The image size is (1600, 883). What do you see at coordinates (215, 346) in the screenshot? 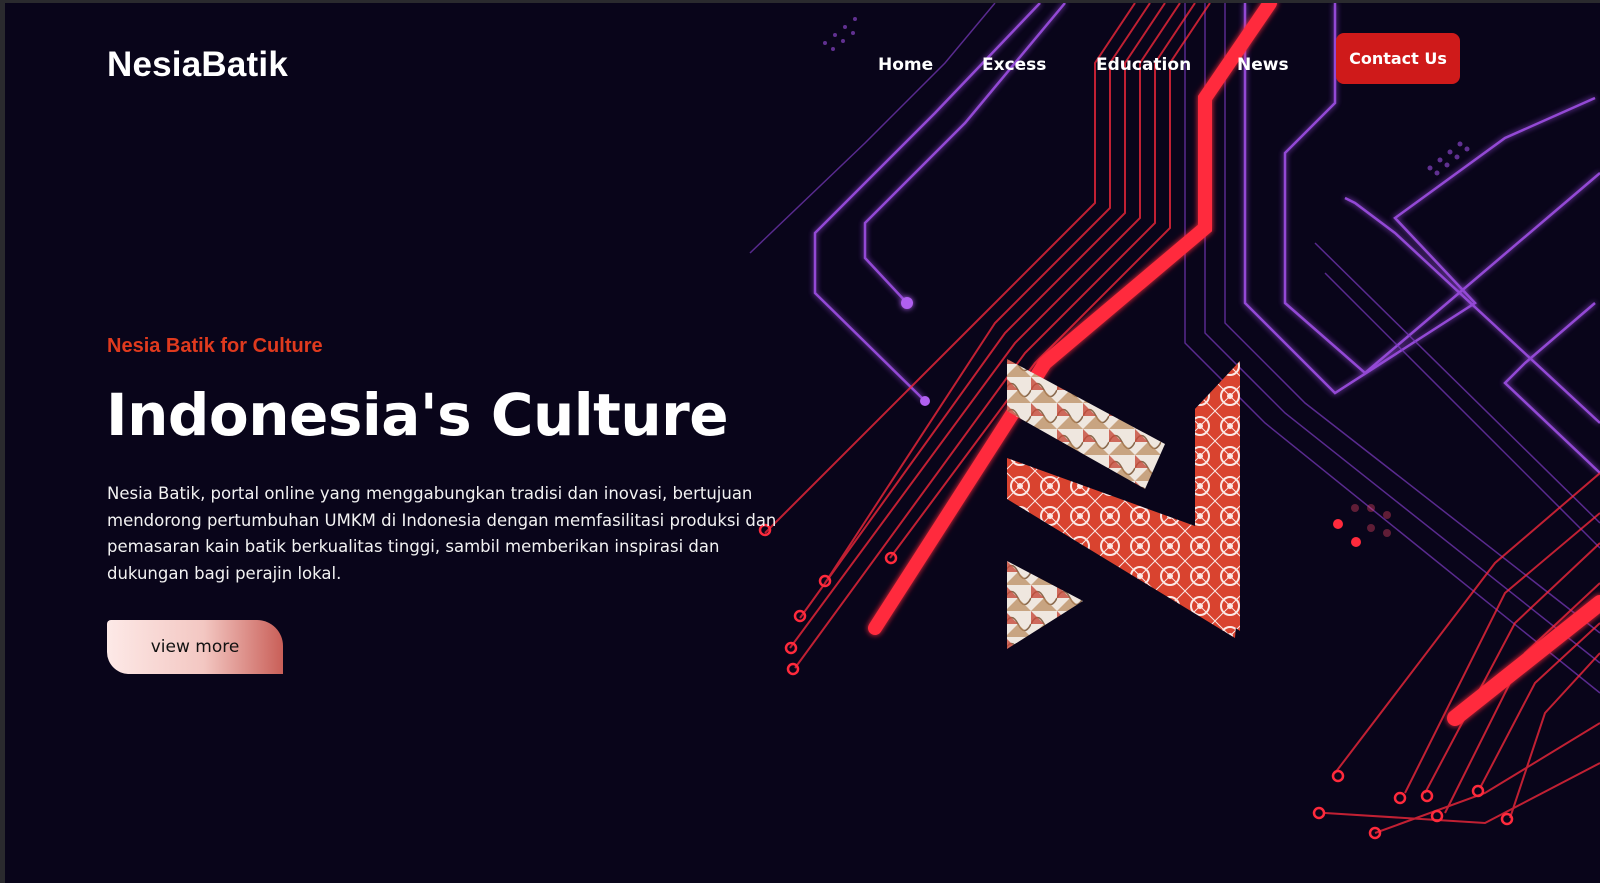
I see `hero-eyebrow: Nesia Batik for Culture` at bounding box center [215, 346].